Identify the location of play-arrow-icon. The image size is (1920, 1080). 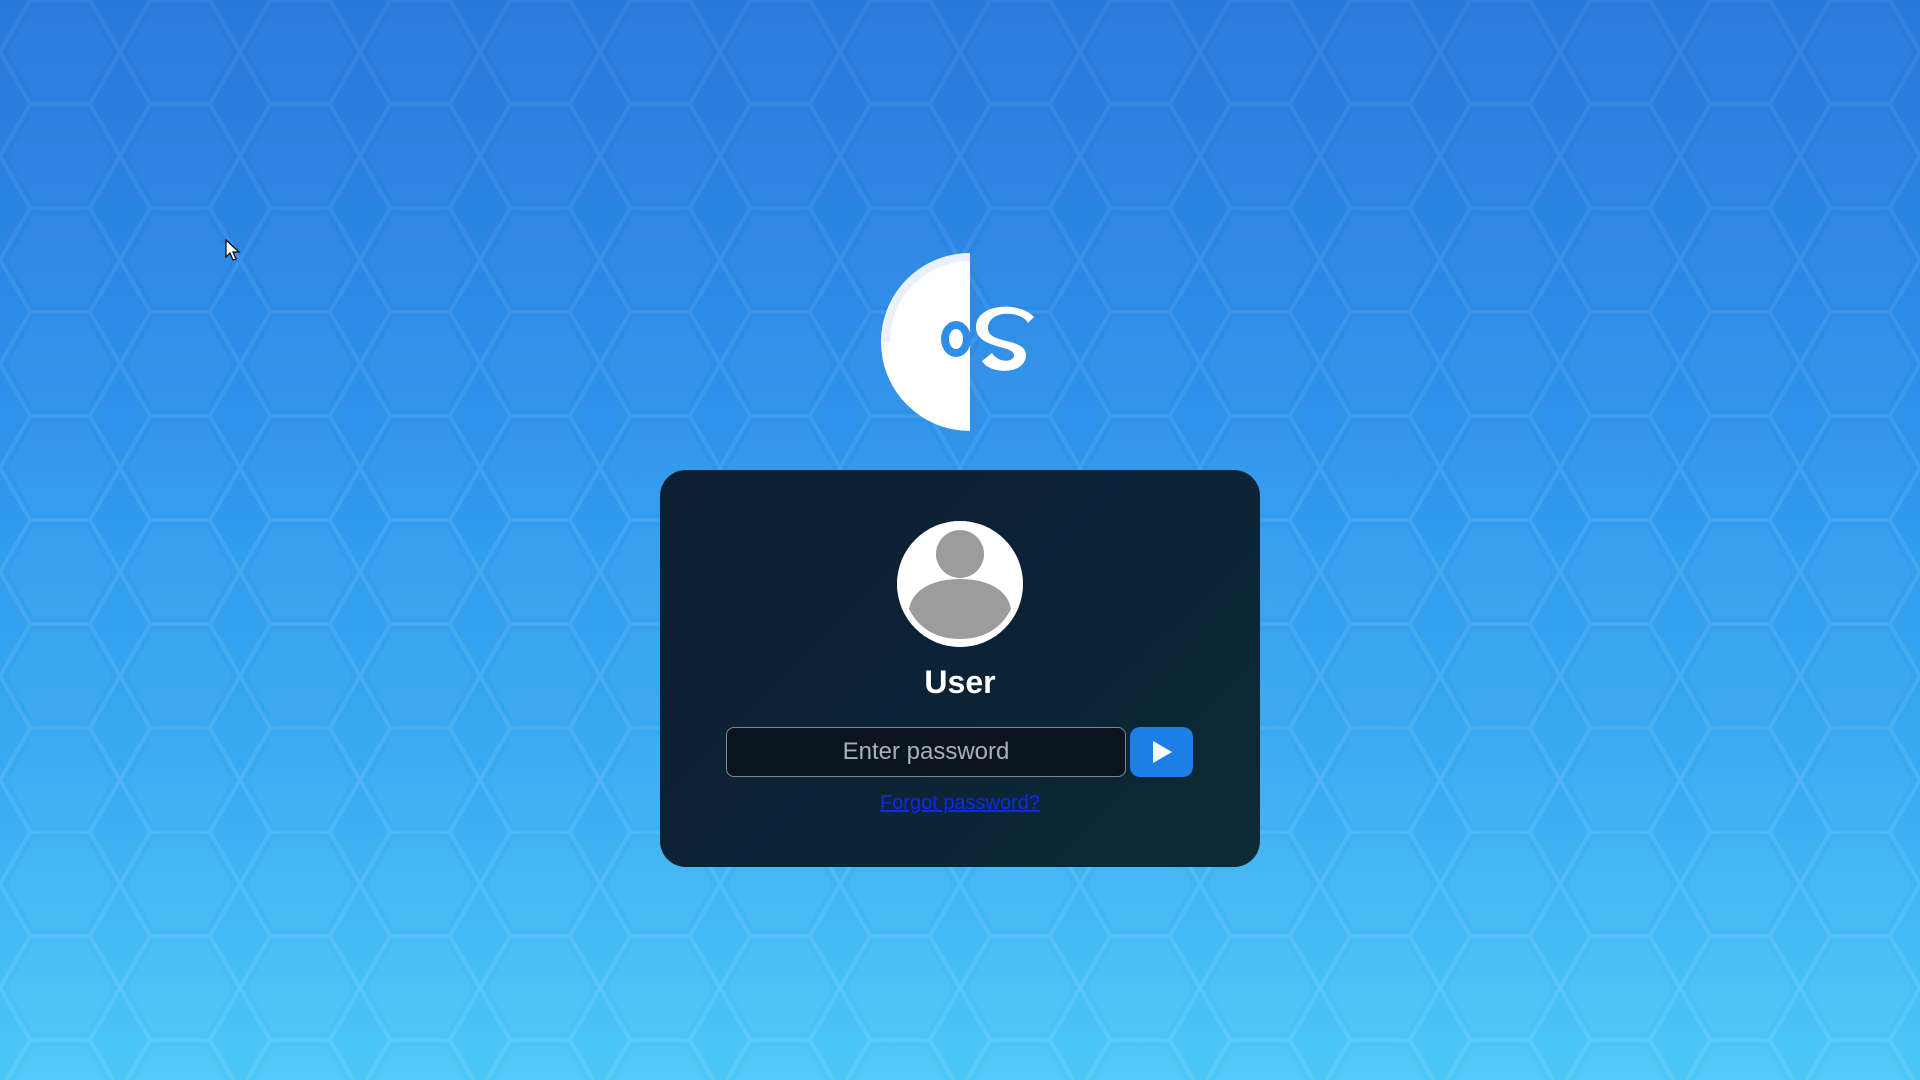
(1162, 752).